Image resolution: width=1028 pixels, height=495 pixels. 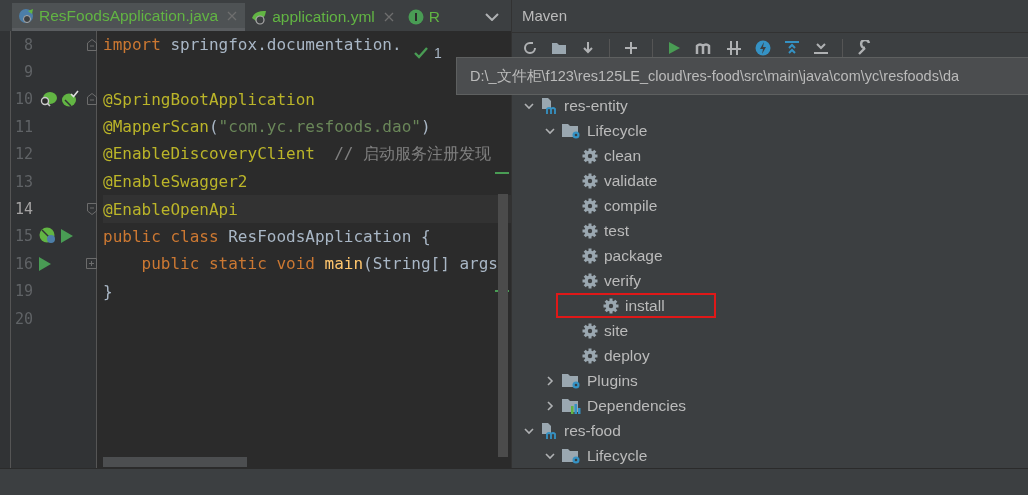 I want to click on interface-icon, so click(x=415, y=17).